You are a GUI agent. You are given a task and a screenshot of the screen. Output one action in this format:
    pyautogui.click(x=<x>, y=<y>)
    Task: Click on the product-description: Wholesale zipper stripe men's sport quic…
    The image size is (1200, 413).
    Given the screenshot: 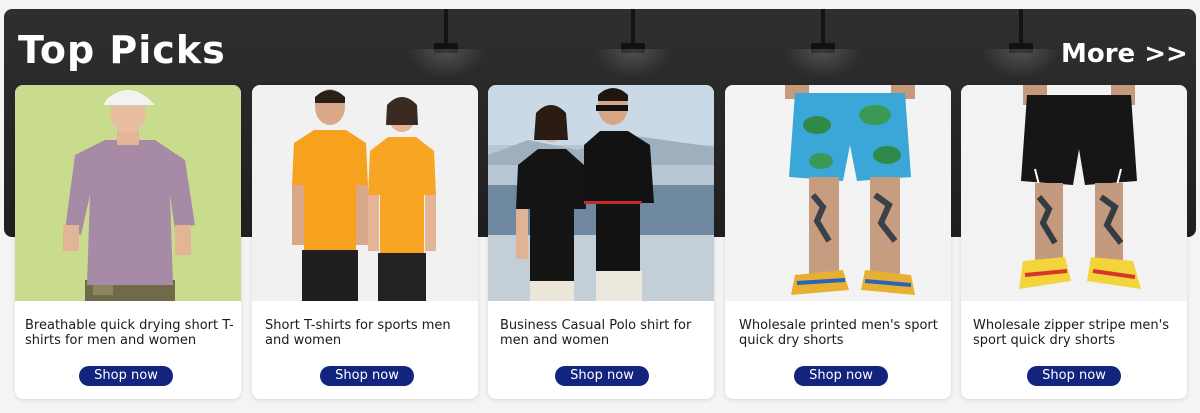 What is the action you would take?
    pyautogui.click(x=1071, y=333)
    